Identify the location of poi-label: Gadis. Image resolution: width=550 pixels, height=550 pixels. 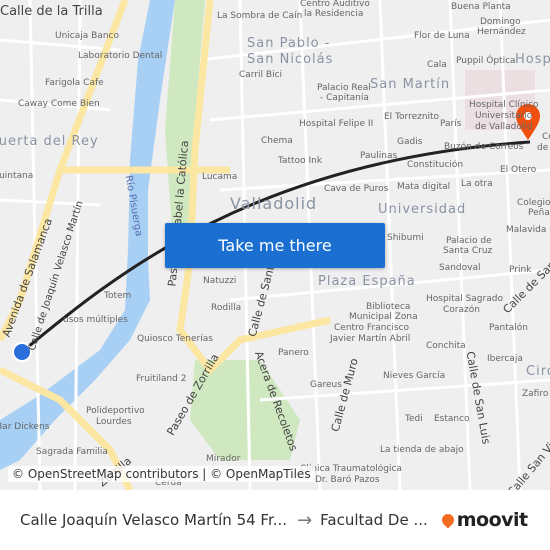
(410, 142).